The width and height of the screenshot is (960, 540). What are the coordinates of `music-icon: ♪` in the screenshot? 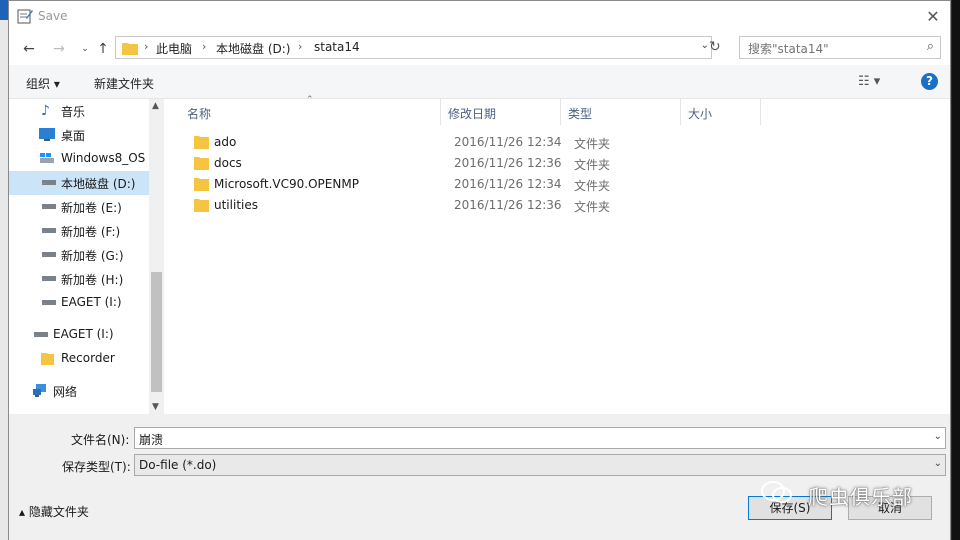 It's located at (45, 111).